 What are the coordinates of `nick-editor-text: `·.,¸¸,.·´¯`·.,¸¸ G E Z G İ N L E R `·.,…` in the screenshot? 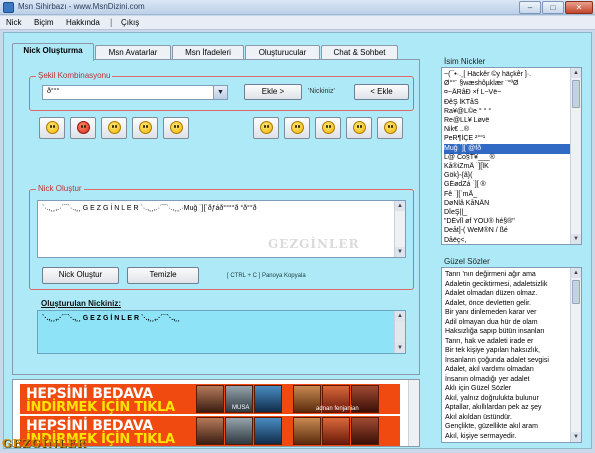 It's located at (149, 208).